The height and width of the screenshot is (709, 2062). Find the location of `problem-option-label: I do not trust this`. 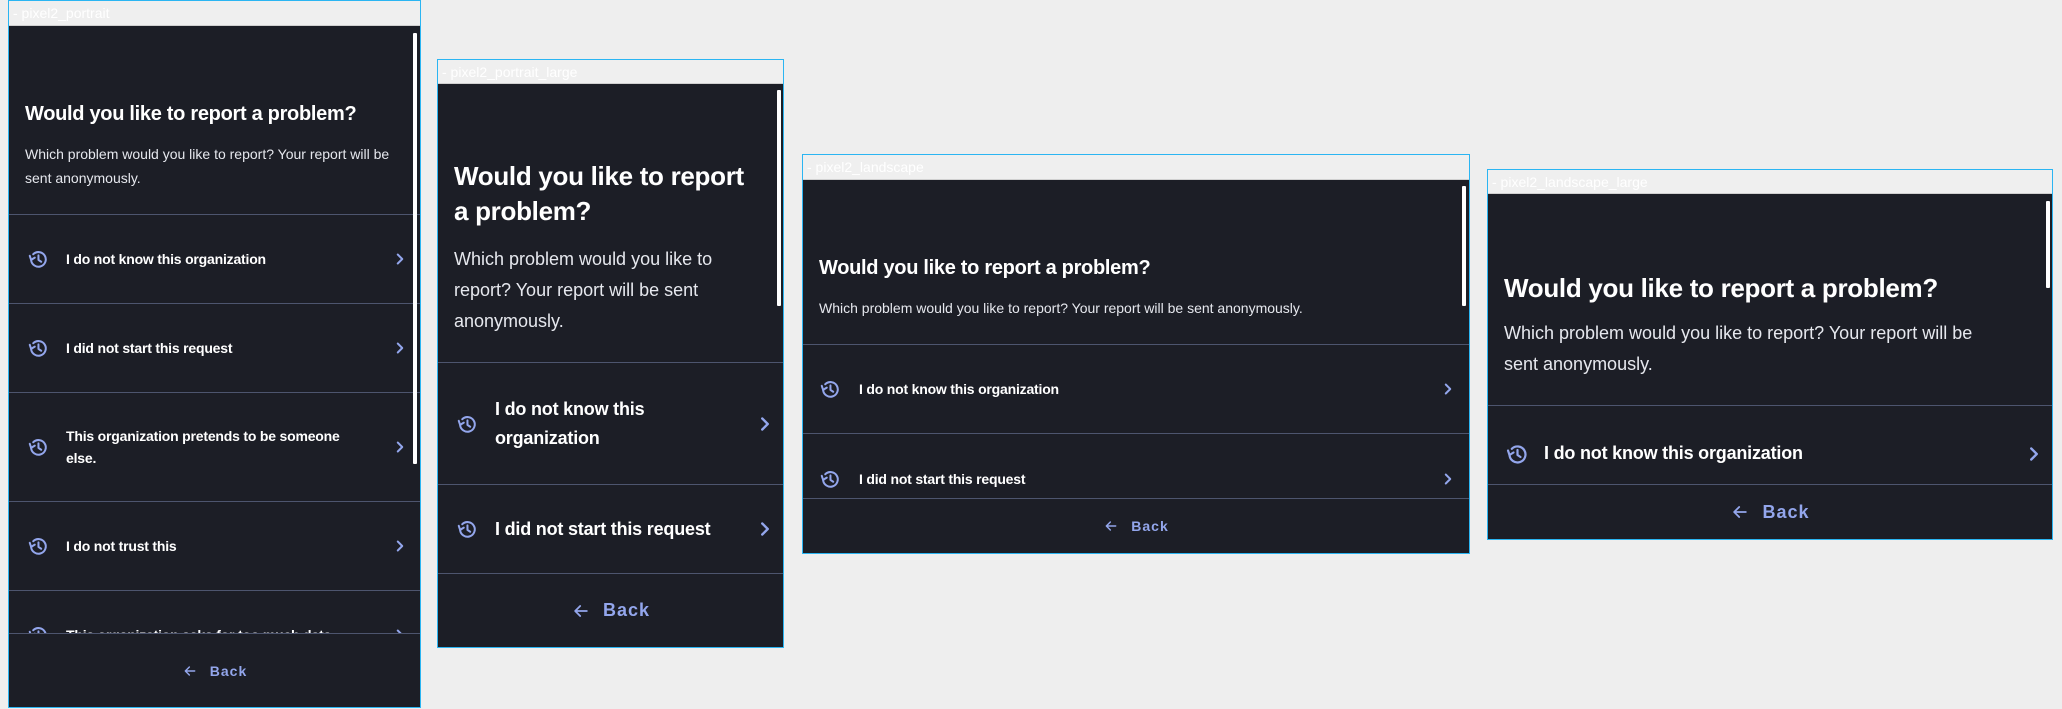

problem-option-label: I do not trust this is located at coordinates (121, 546).